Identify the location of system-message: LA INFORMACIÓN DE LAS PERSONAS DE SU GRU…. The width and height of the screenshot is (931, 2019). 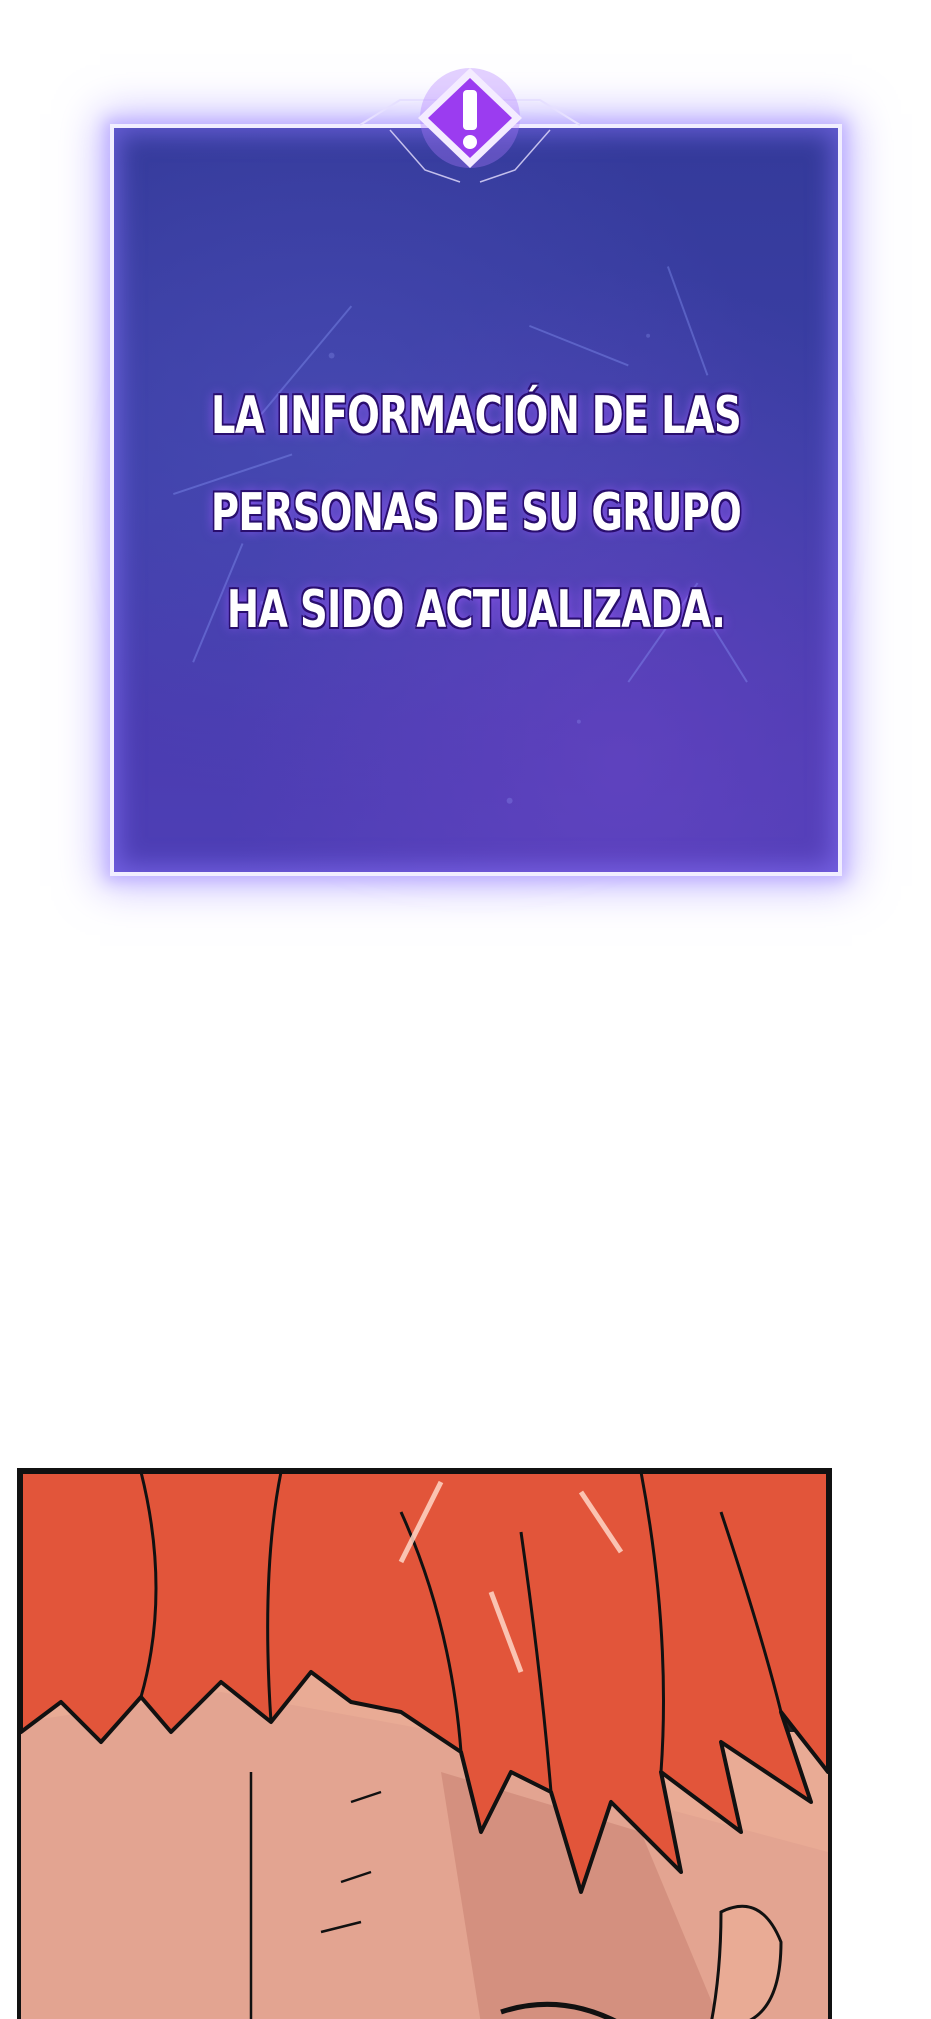
(476, 513).